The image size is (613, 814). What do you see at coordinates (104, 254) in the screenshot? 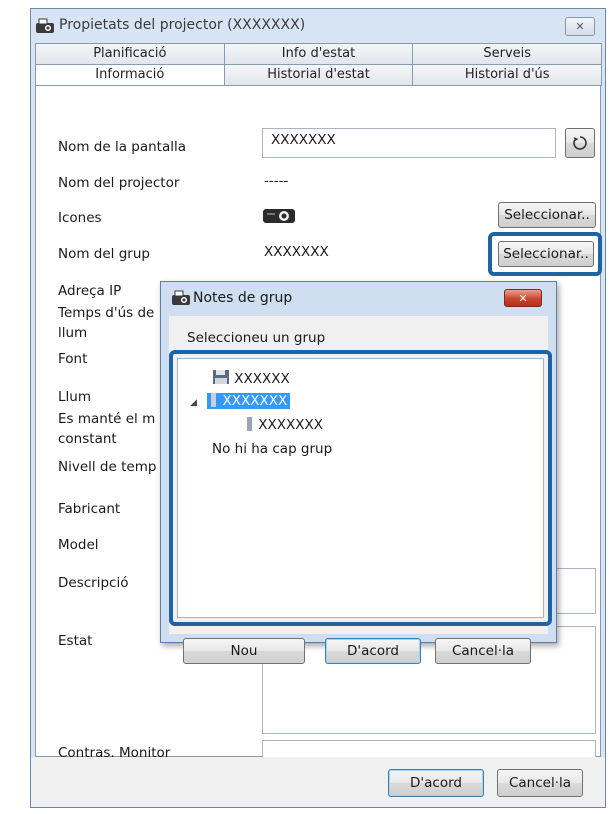
I see `label-group-name: Nom del grup` at bounding box center [104, 254].